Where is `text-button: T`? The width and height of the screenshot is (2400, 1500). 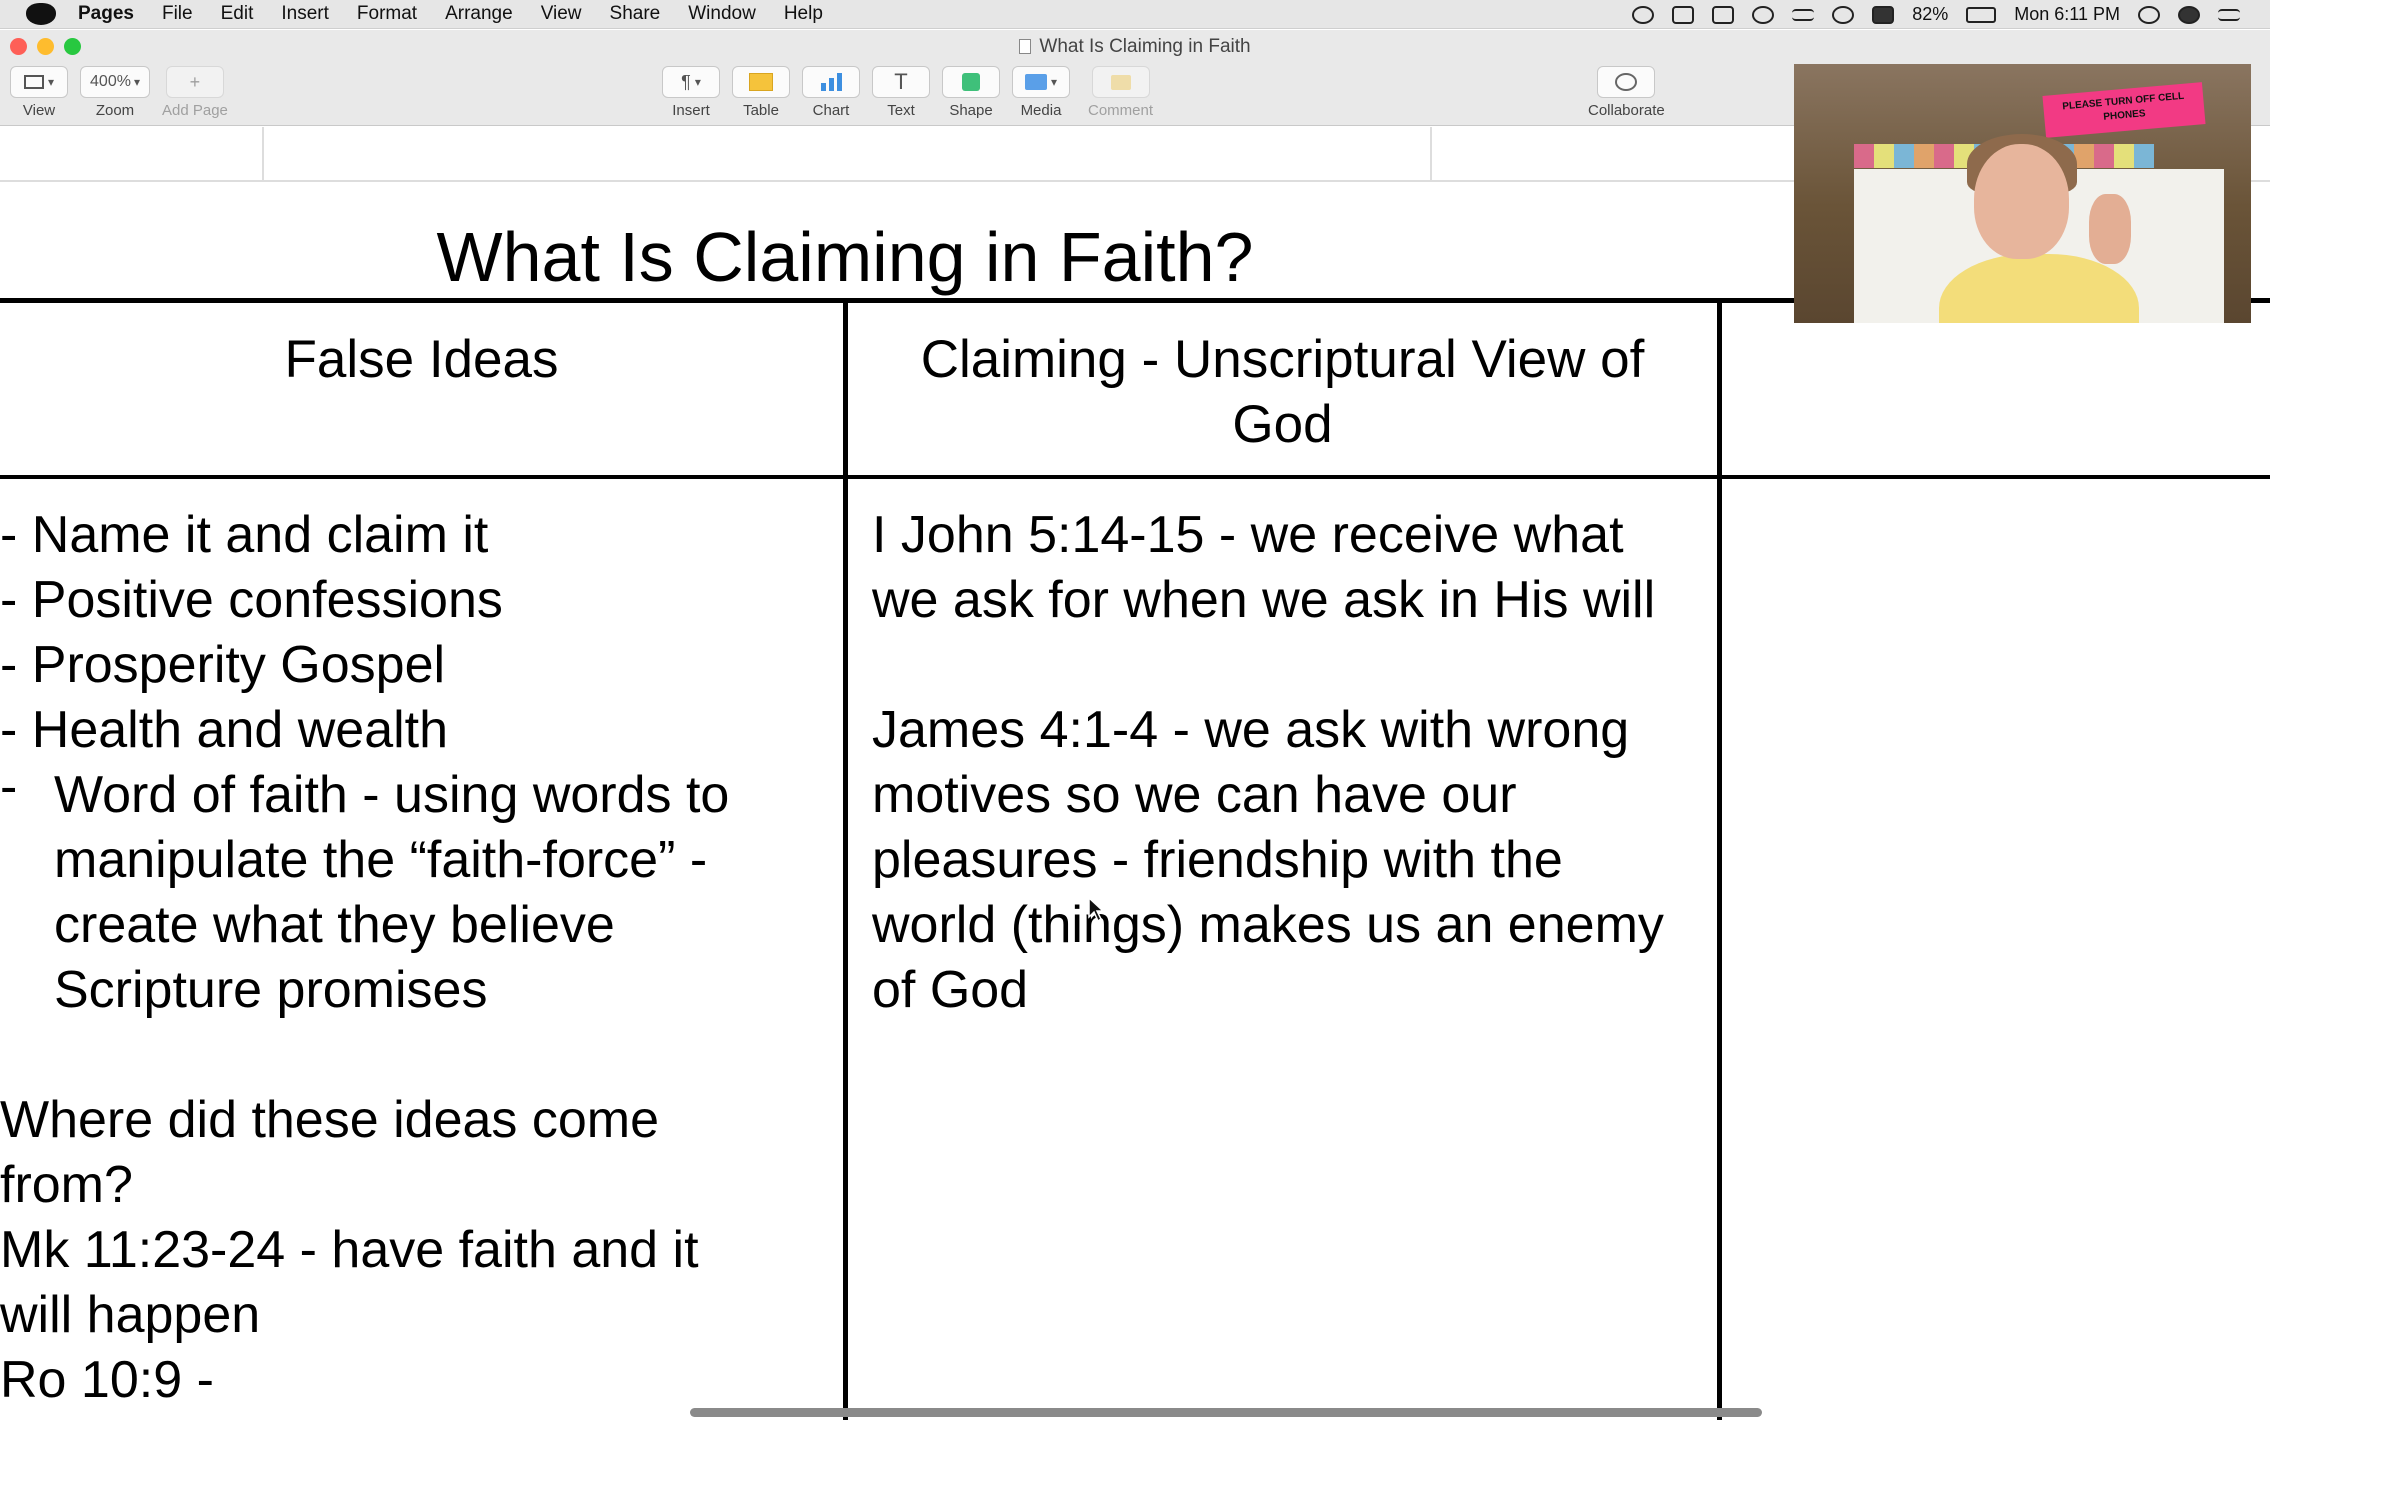 text-button: T is located at coordinates (901, 82).